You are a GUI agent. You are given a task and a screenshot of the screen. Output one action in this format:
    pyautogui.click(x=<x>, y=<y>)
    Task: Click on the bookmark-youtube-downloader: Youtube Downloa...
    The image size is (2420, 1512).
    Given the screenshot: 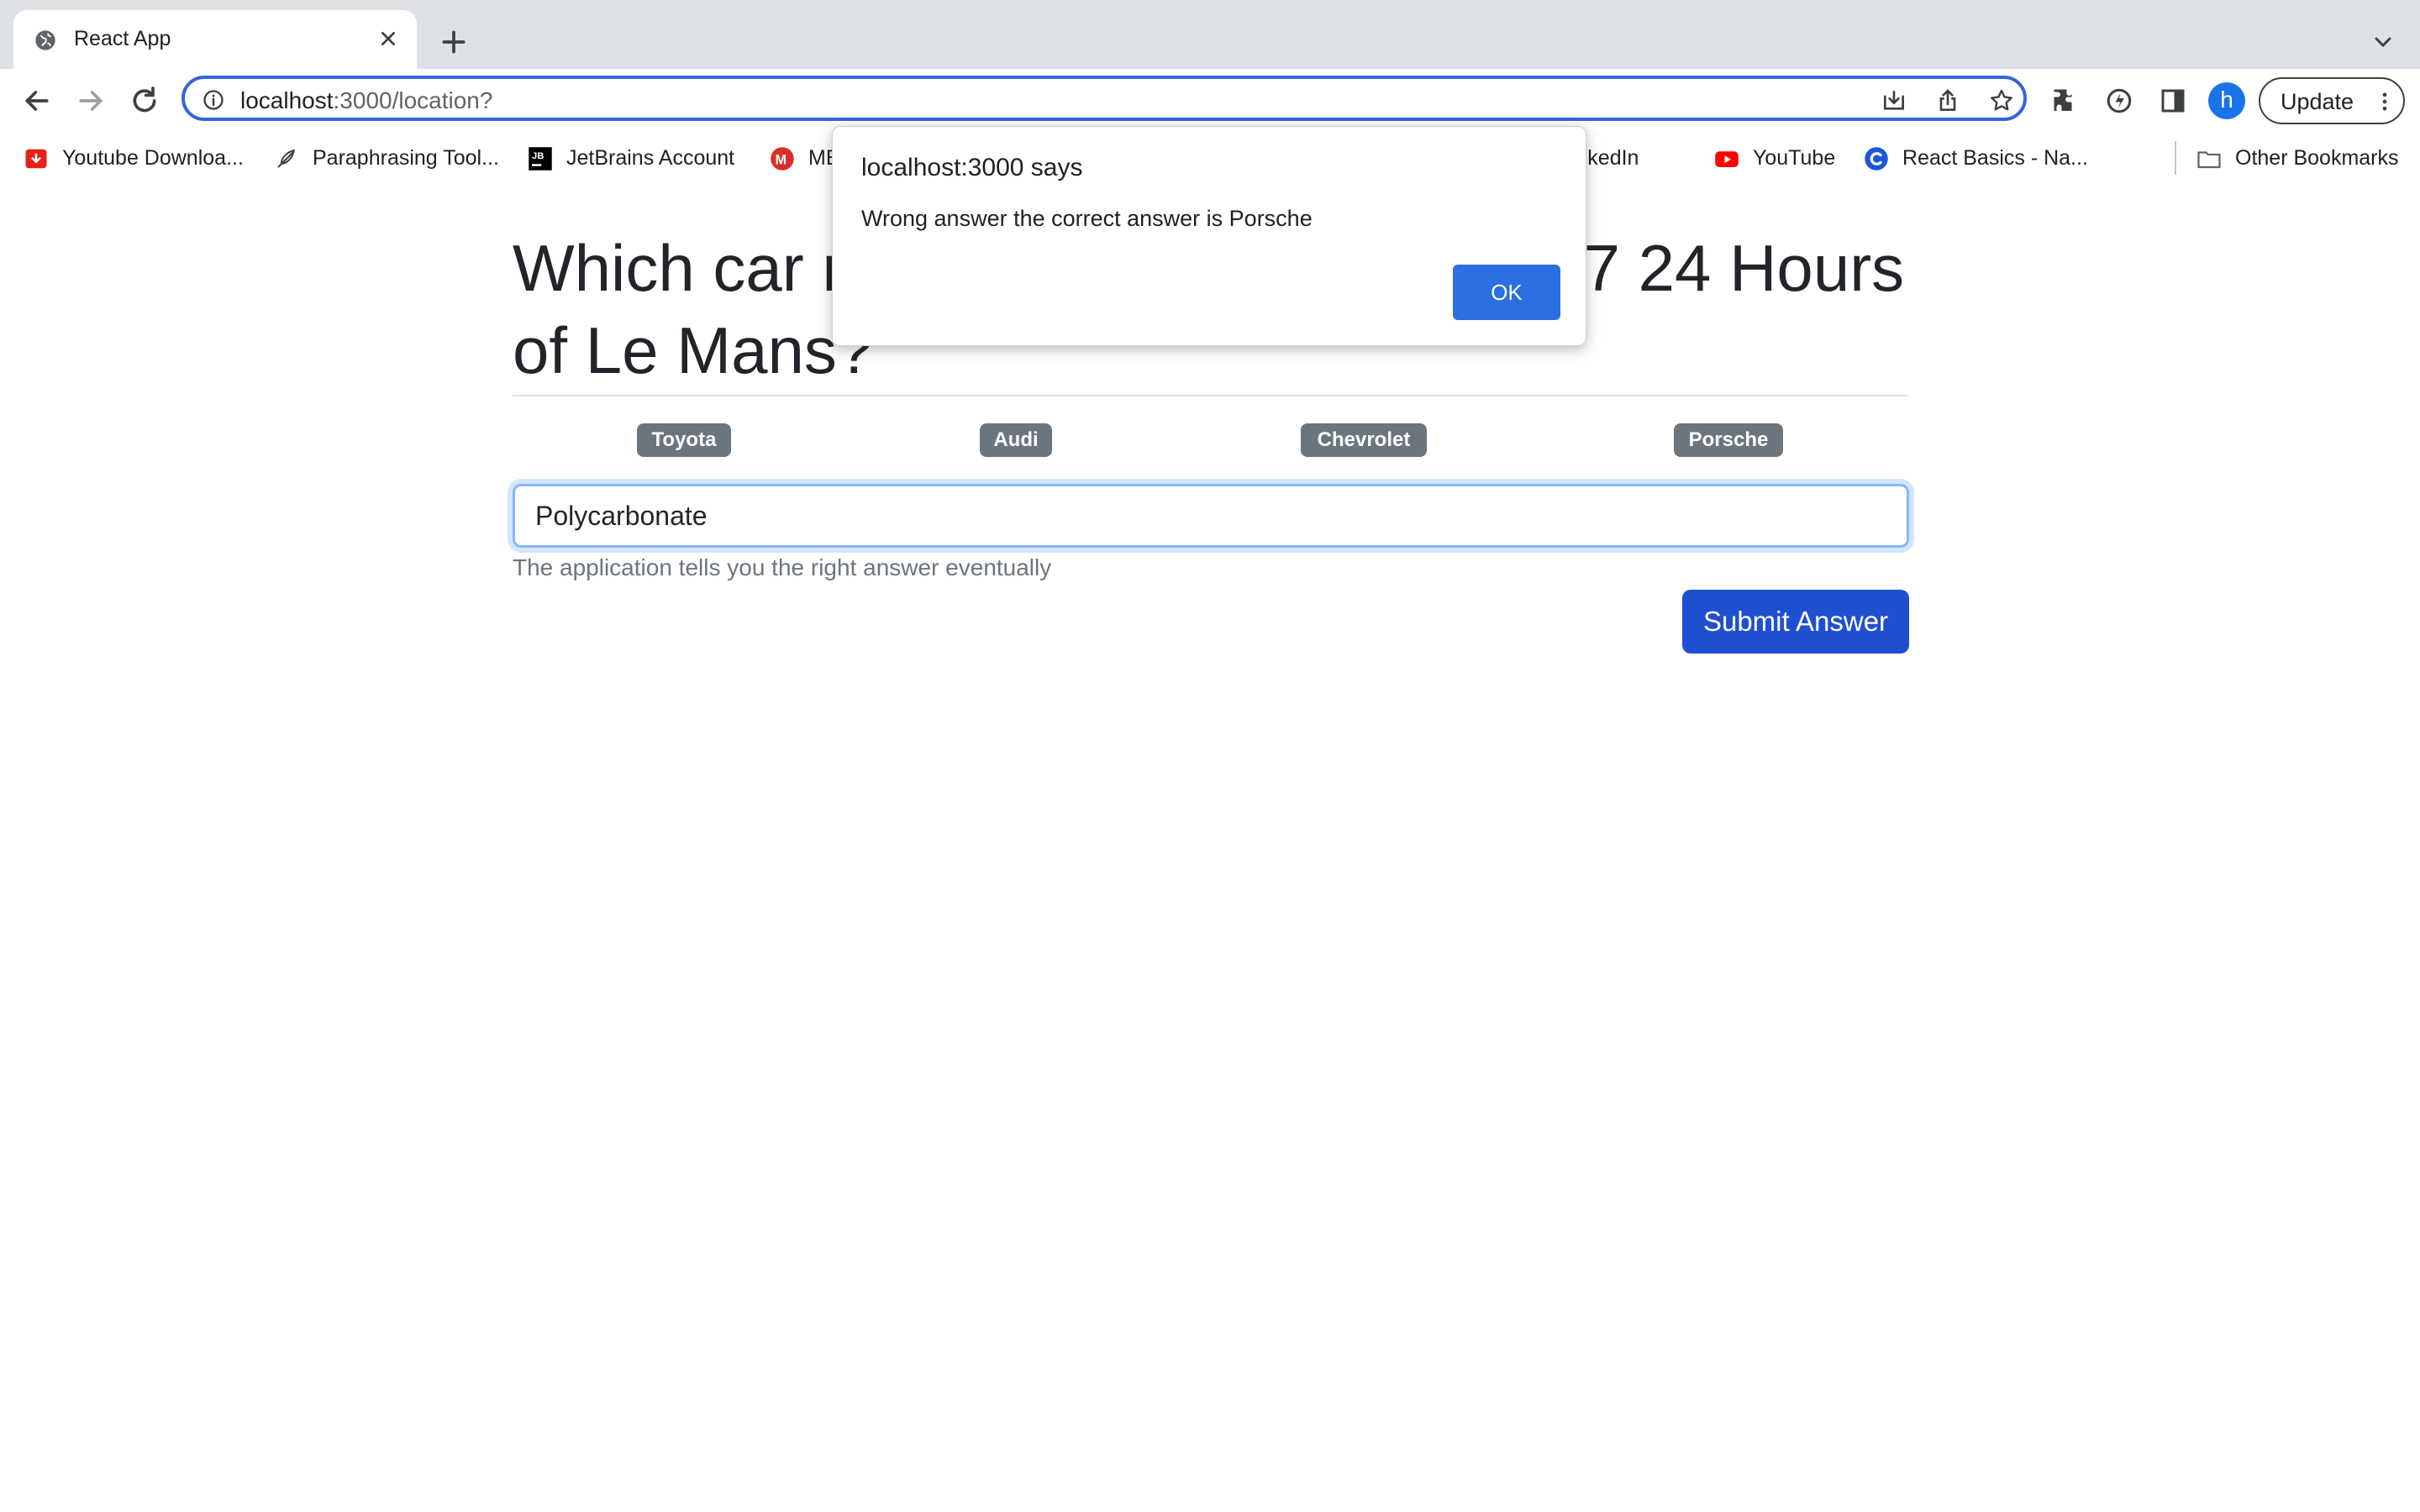 What is the action you would take?
    pyautogui.click(x=142, y=159)
    